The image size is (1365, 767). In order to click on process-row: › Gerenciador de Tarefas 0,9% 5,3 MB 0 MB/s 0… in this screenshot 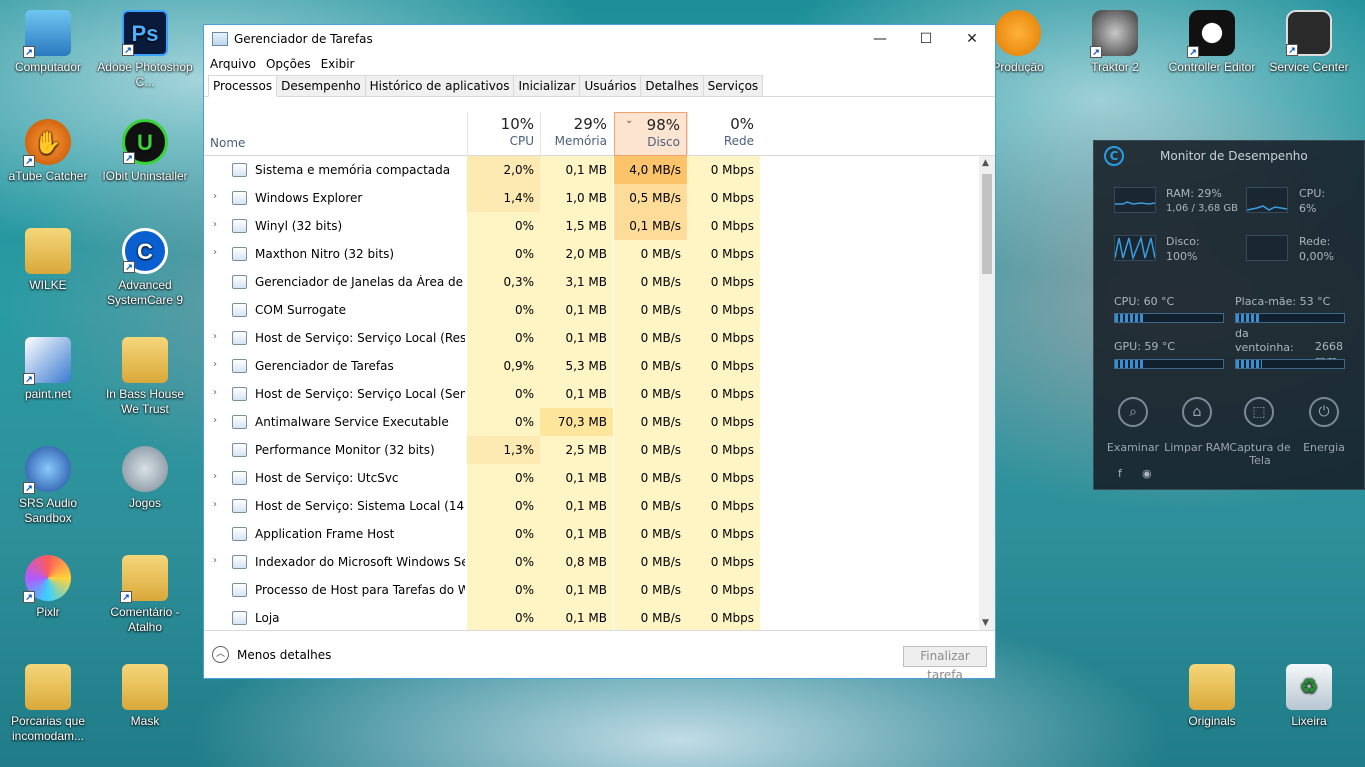, I will do `click(592, 366)`.